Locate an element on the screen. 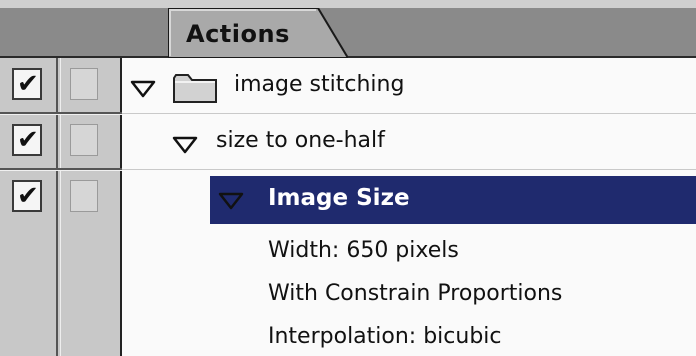 The width and height of the screenshot is (696, 356). toggle-checkbox-size-to-one-half: ✔ is located at coordinates (27, 140).